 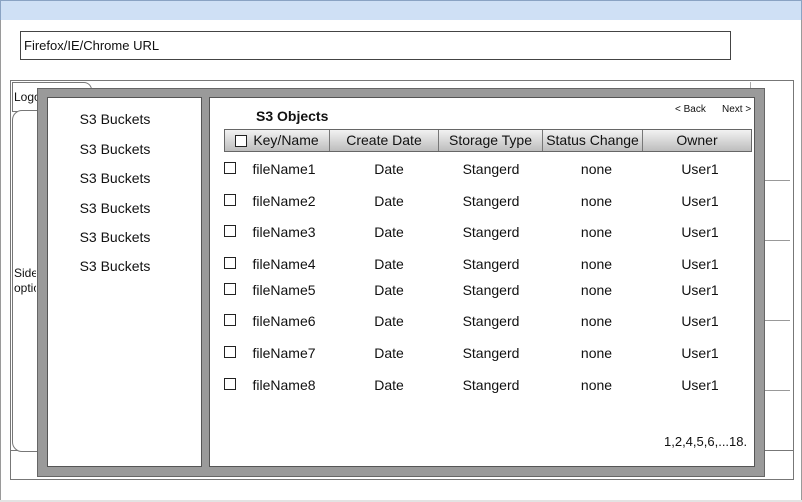 I want to click on column-header-status-change: Status Change, so click(x=593, y=140).